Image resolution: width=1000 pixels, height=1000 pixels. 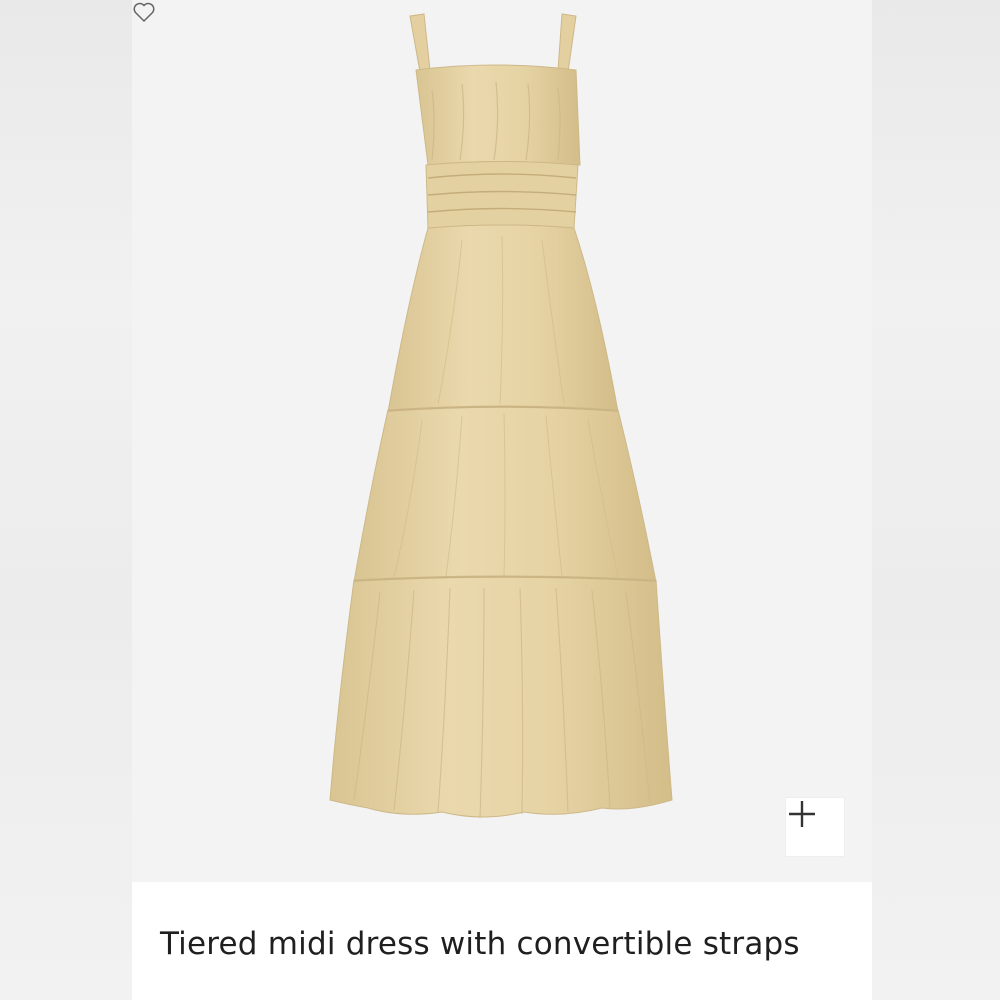 What do you see at coordinates (802, 814) in the screenshot?
I see `plus-icon` at bounding box center [802, 814].